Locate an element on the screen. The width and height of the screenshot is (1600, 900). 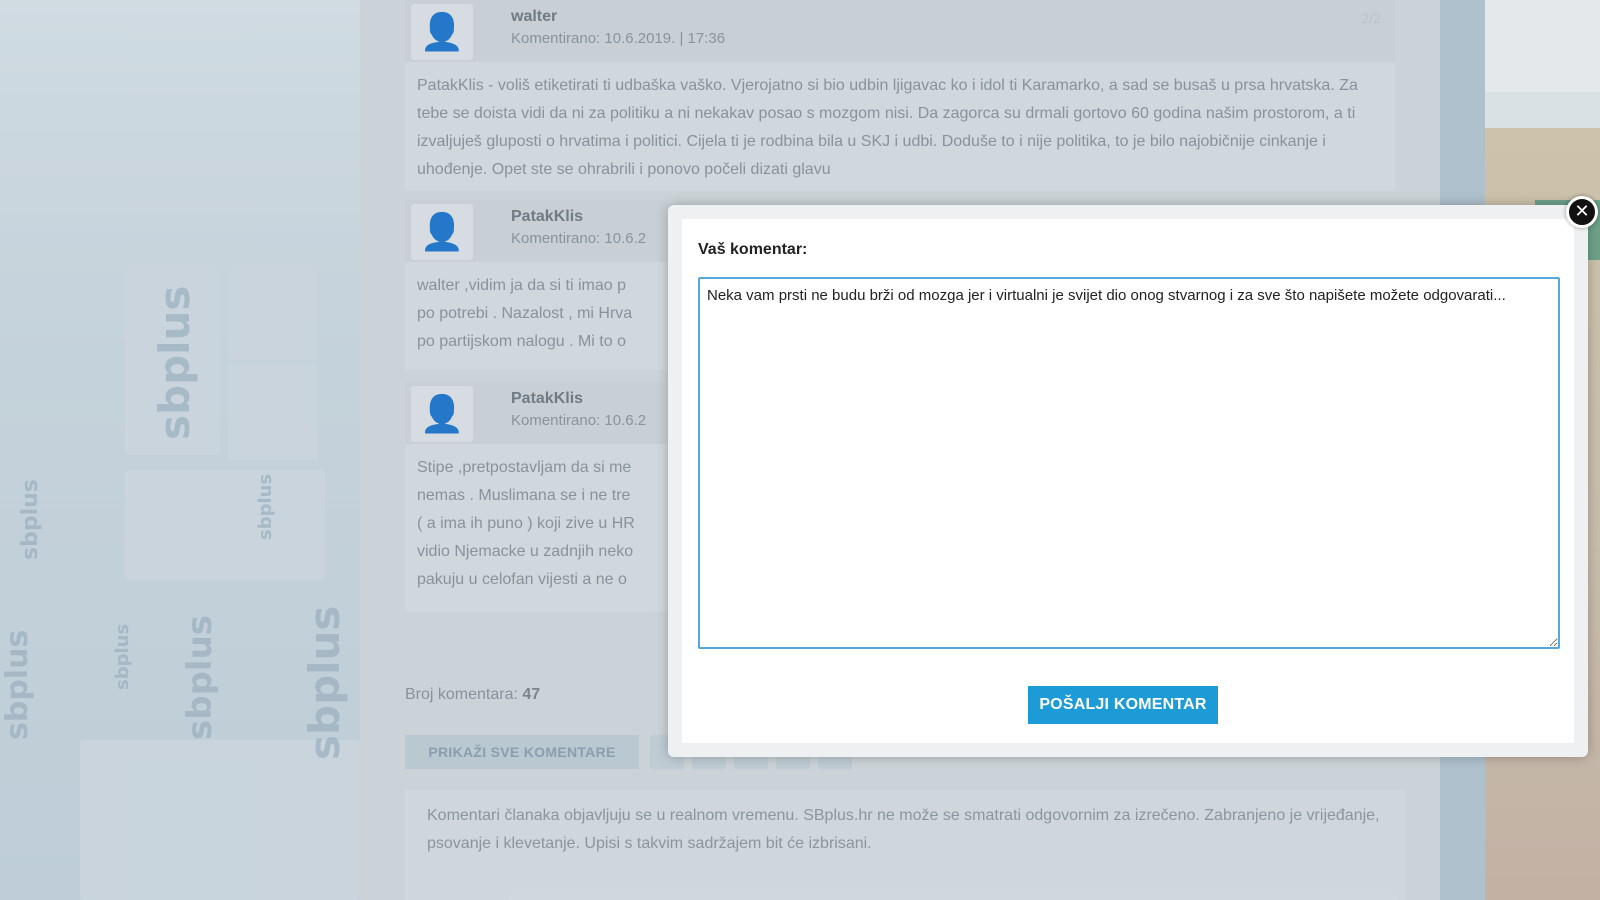
close-icon: ✕ is located at coordinates (1582, 212).